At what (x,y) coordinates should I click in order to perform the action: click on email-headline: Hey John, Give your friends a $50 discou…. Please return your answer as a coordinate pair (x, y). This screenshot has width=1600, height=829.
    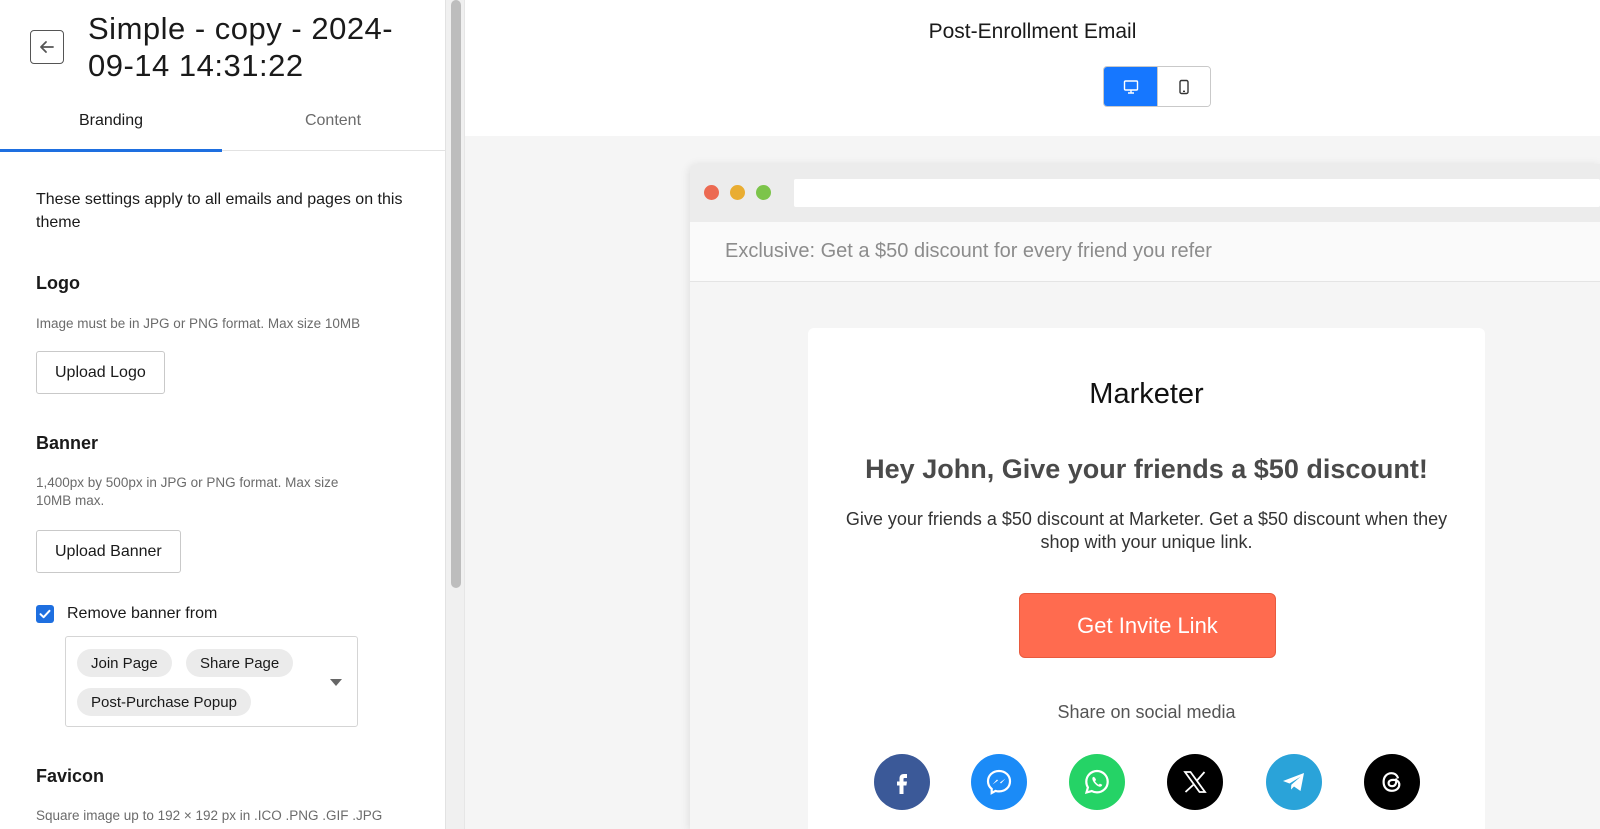
    Looking at the image, I should click on (1146, 469).